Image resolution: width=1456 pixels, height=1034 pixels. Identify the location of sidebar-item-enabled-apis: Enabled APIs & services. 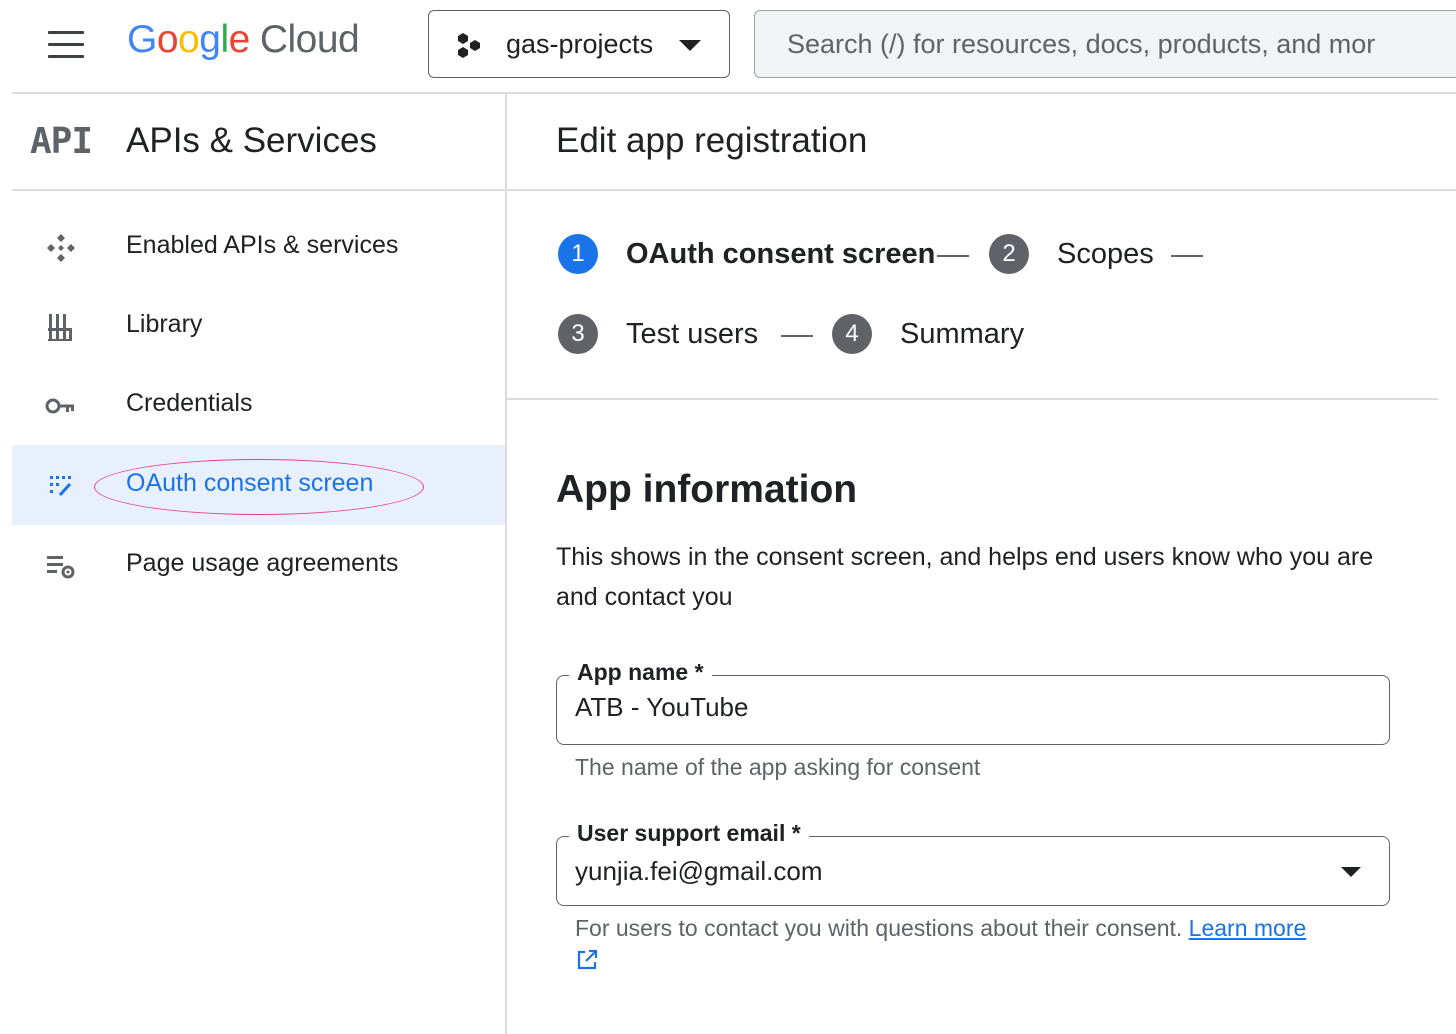
(258, 247).